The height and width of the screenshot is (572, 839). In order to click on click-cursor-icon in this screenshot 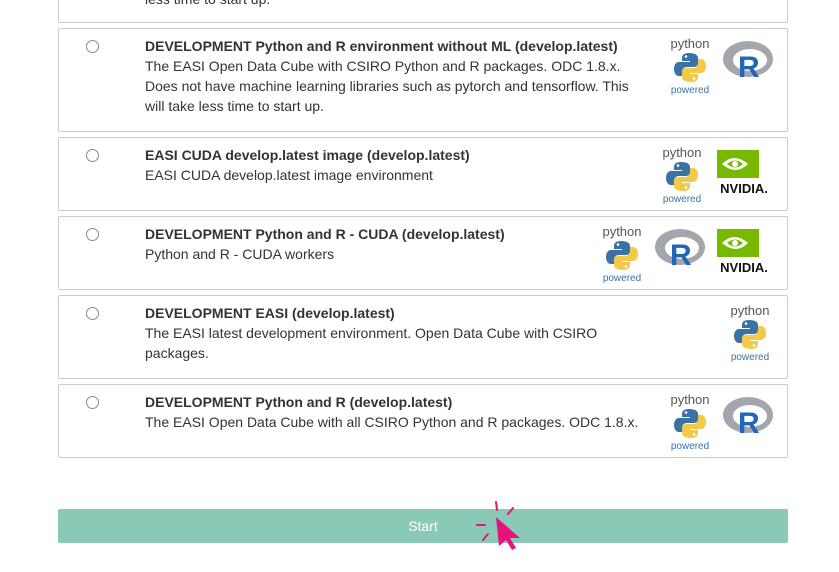, I will do `click(498, 525)`.